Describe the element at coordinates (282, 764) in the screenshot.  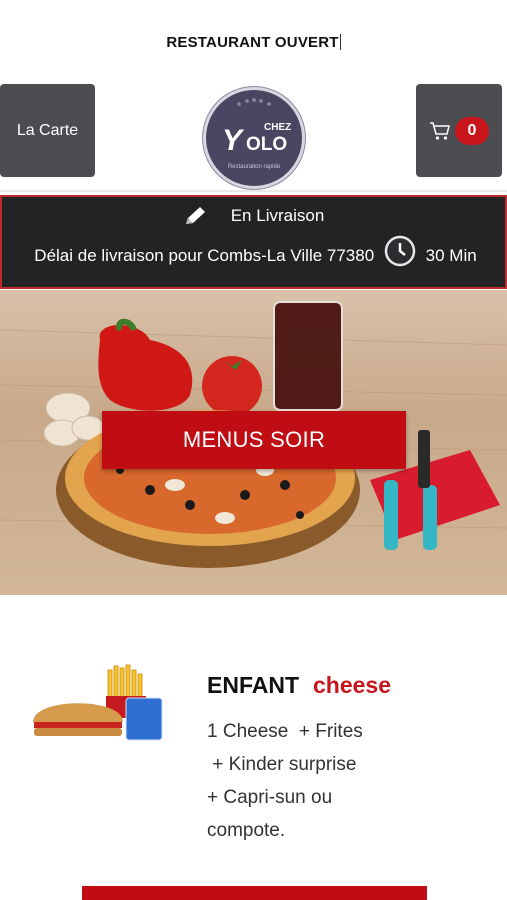
I see `description-line: + Kinder surprise` at that location.